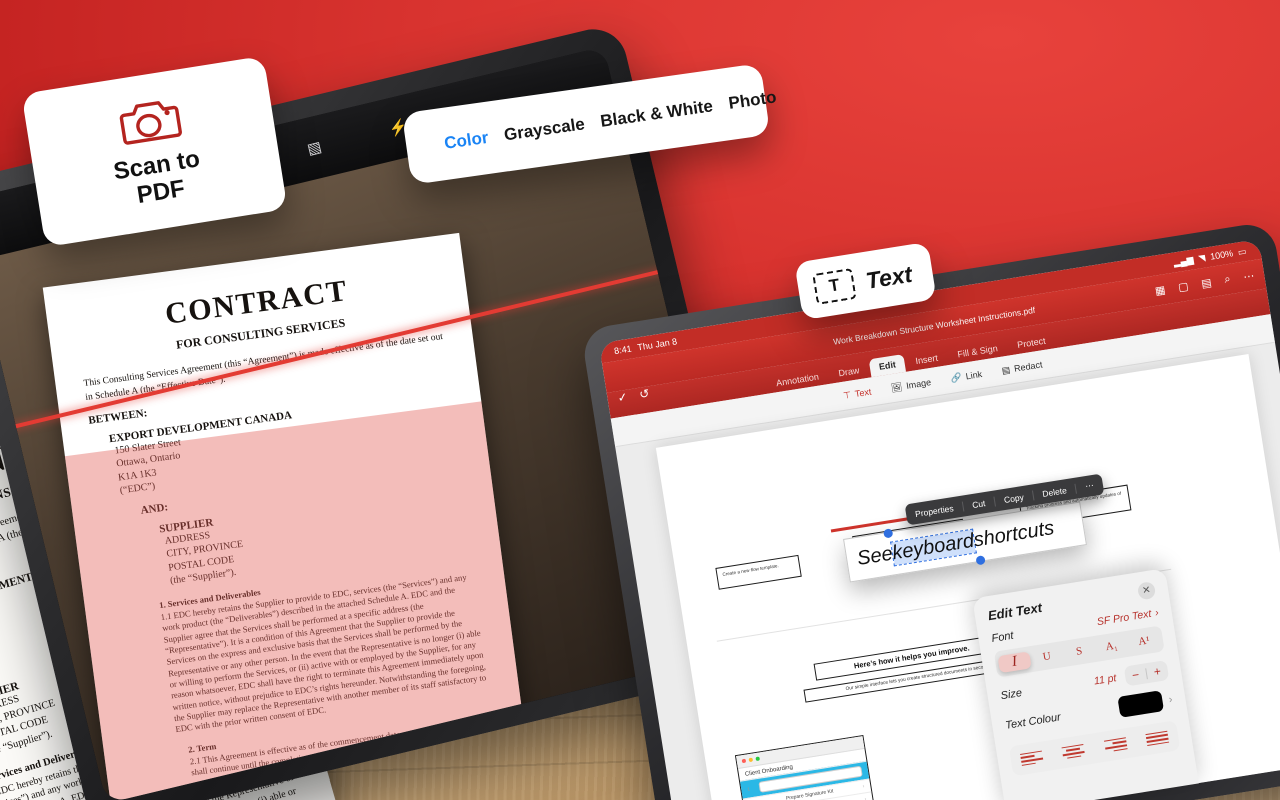 The height and width of the screenshot is (800, 1280). I want to click on edit-text-before: See, so click(875, 556).